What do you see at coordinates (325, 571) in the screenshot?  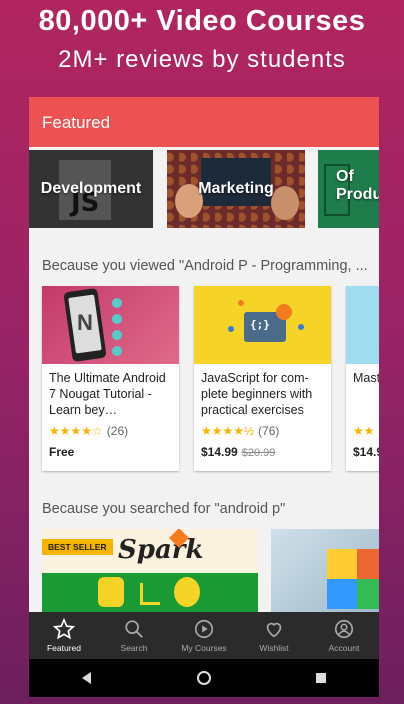 I see `course-card-partial` at bounding box center [325, 571].